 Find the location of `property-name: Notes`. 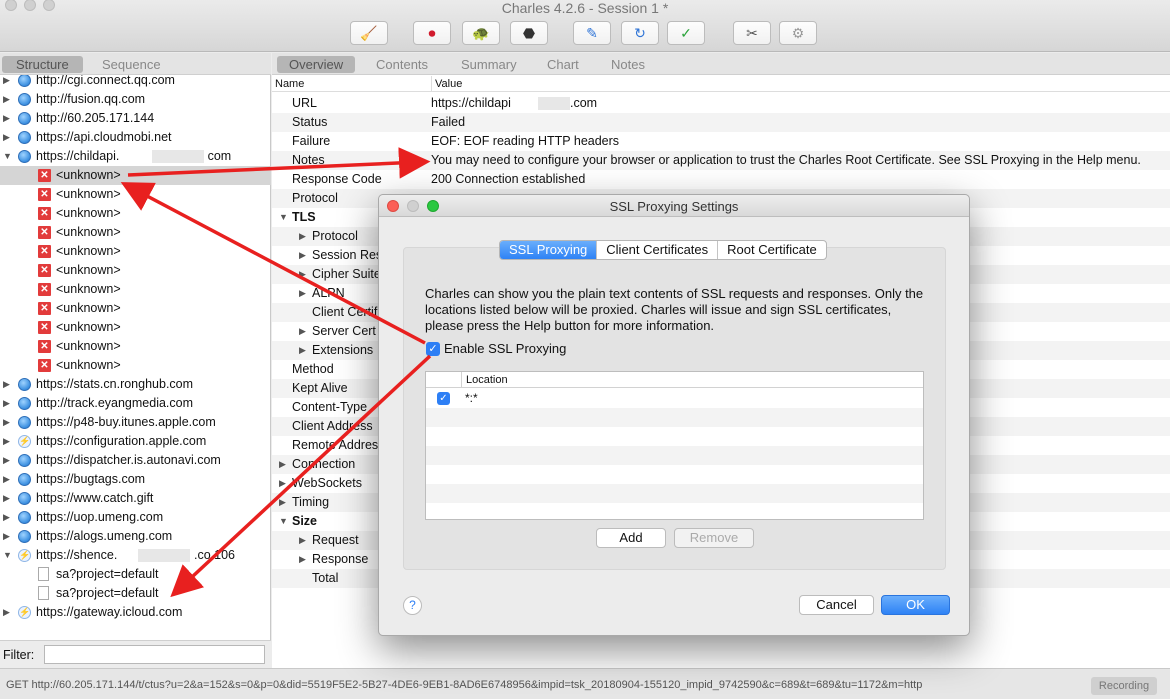

property-name: Notes is located at coordinates (308, 160).